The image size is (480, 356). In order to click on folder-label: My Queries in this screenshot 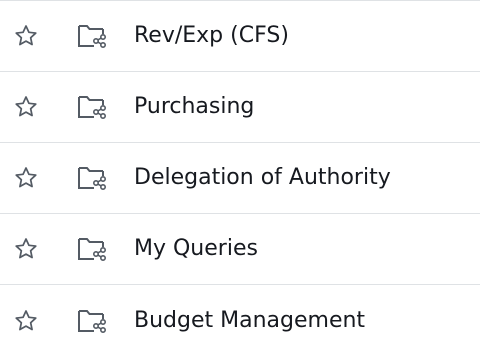, I will do `click(196, 248)`.